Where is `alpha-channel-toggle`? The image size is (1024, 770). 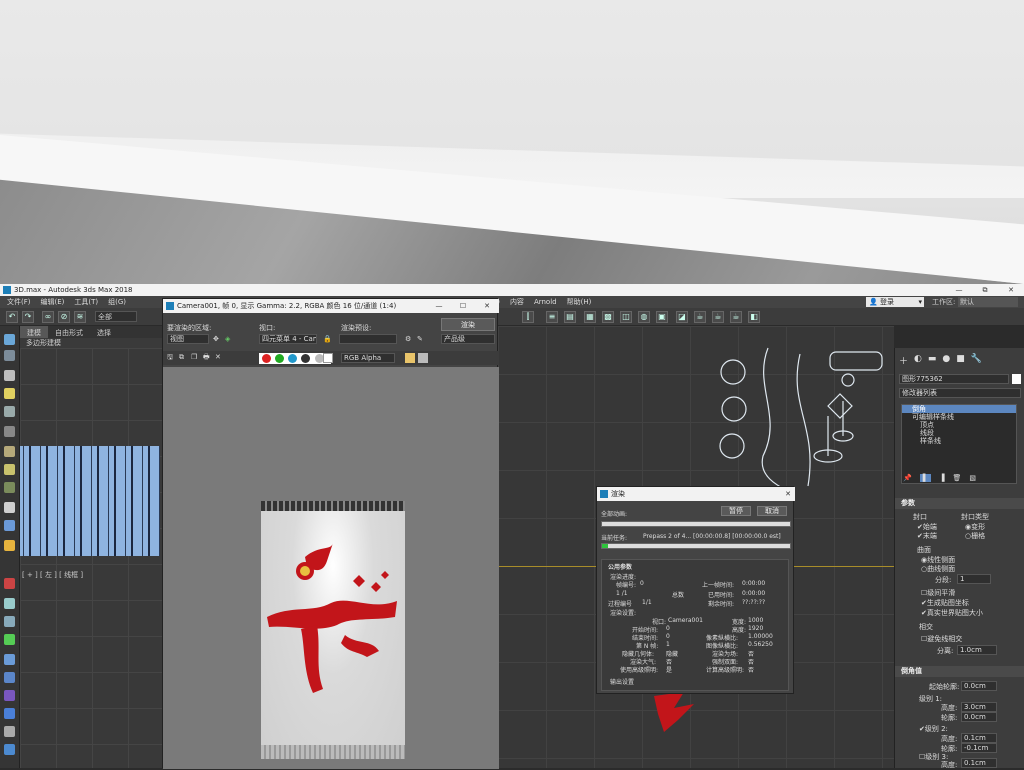 alpha-channel-toggle is located at coordinates (305, 358).